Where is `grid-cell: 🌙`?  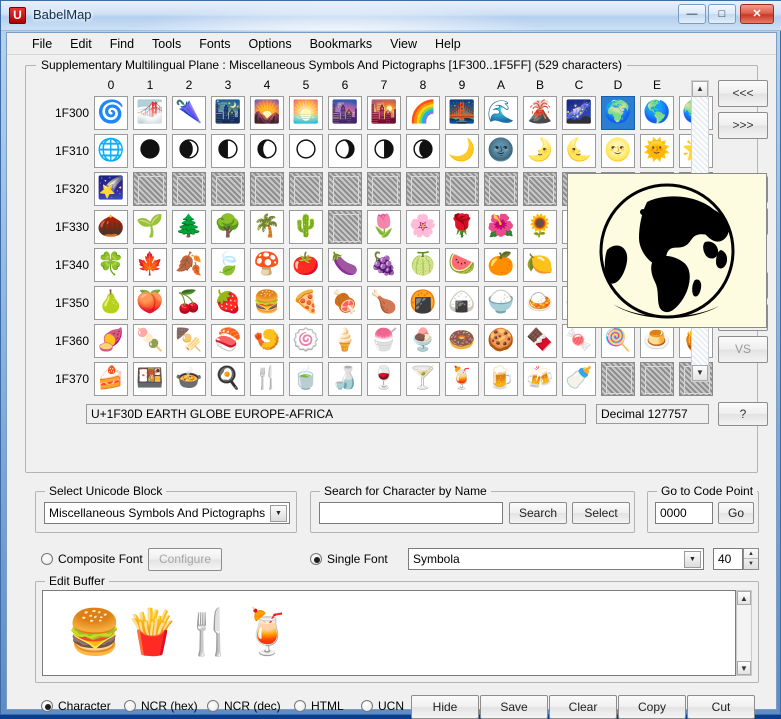
grid-cell: 🌙 is located at coordinates (462, 151).